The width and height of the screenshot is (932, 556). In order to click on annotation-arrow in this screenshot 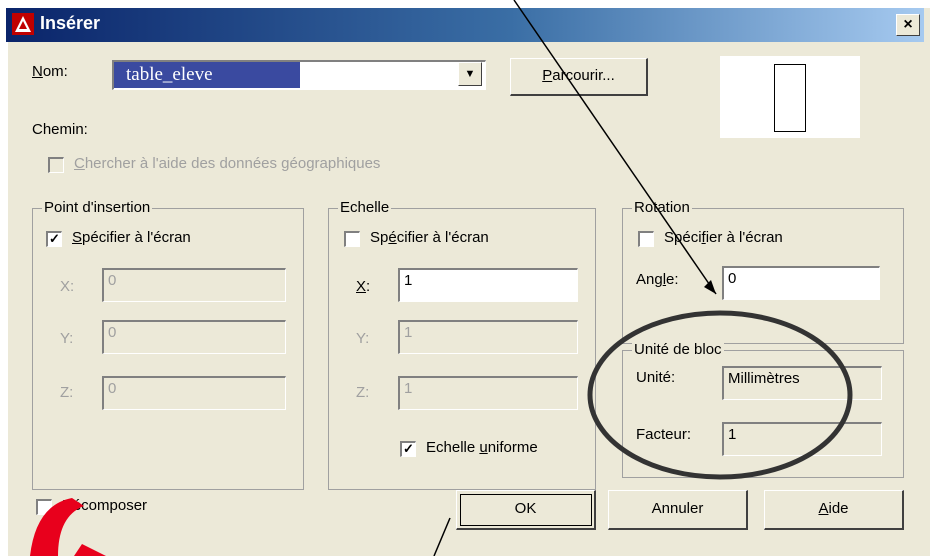, I will do `click(615, 147)`.